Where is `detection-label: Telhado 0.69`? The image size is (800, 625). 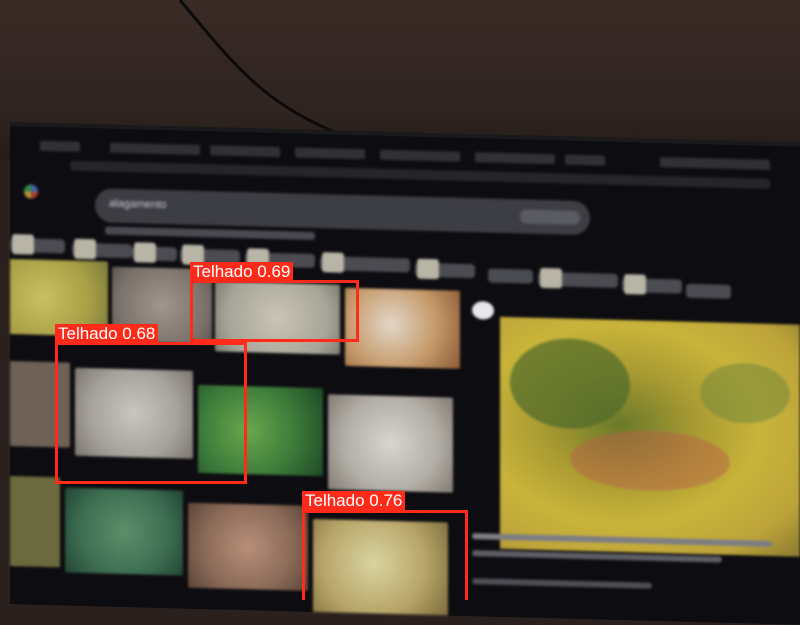
detection-label: Telhado 0.69 is located at coordinates (242, 271).